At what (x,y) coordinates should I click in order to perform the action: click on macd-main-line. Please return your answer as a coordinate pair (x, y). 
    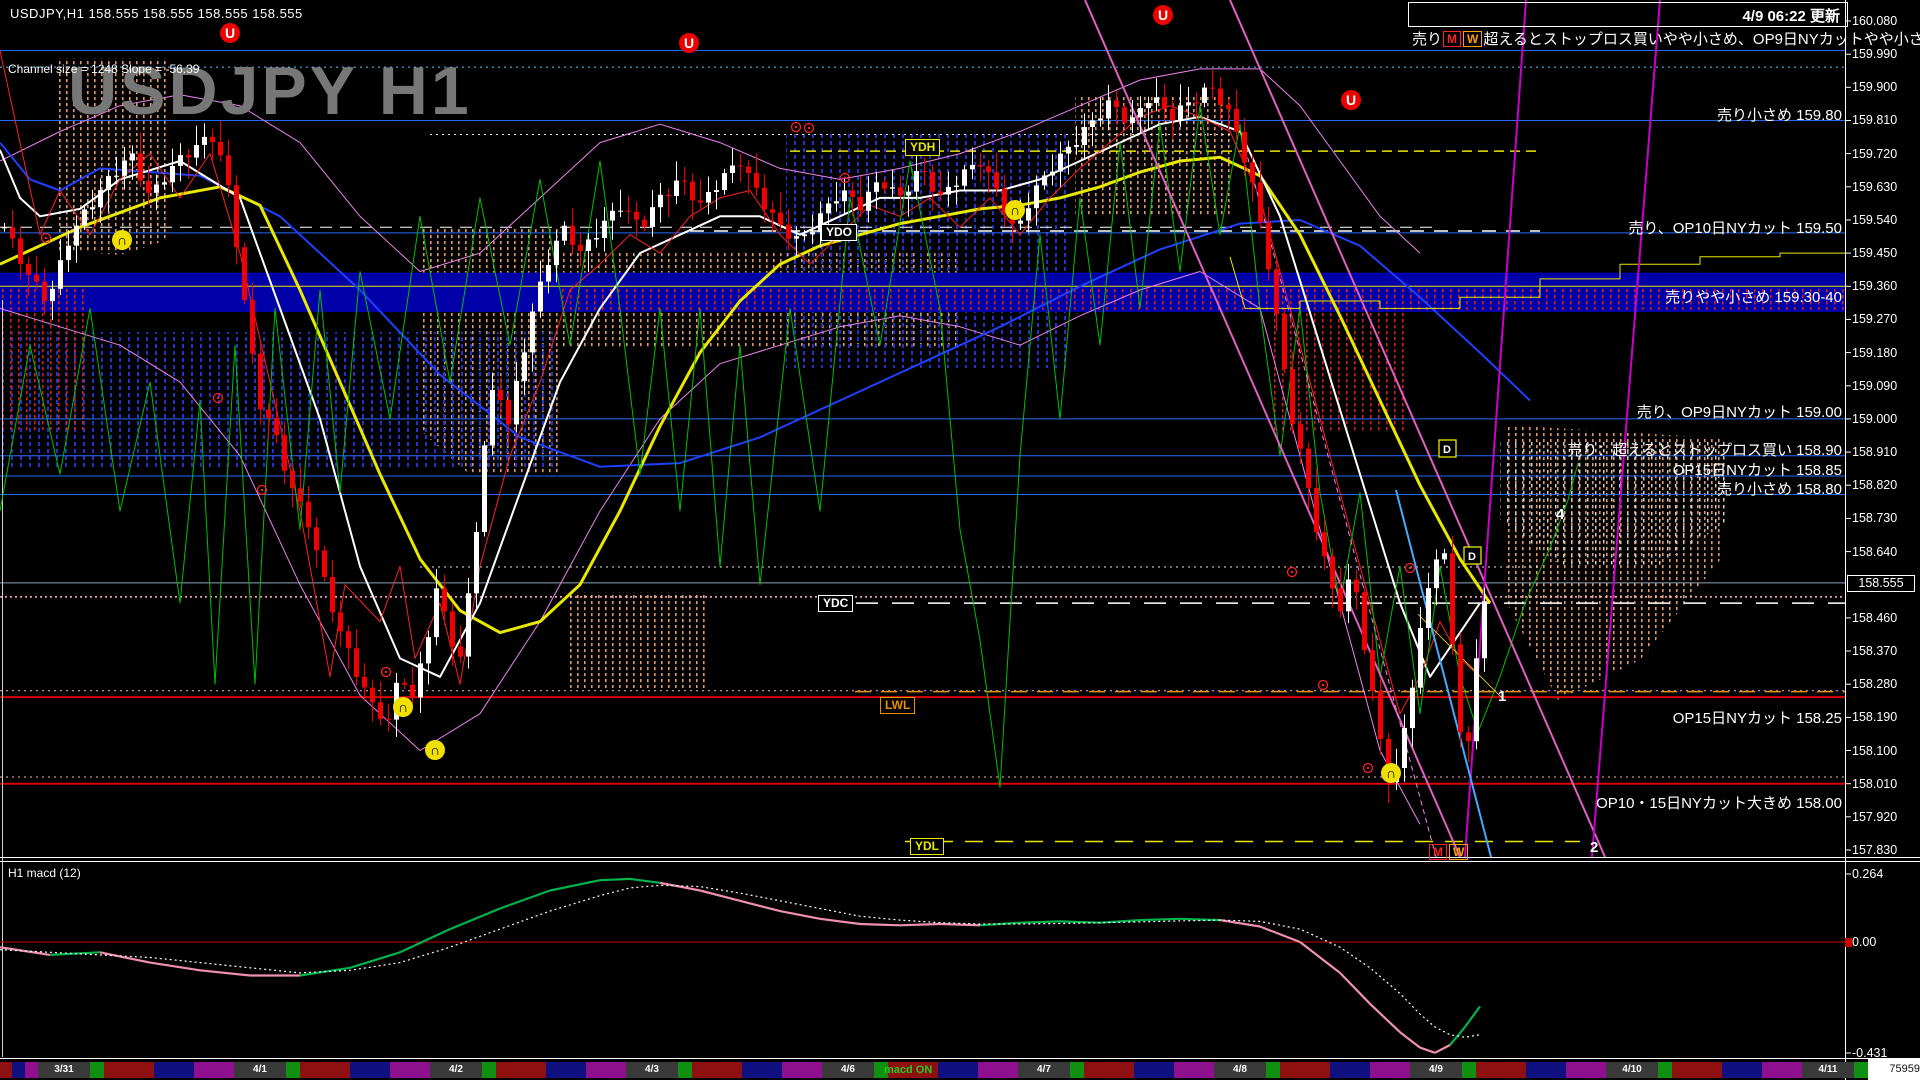
    Looking at the image, I should click on (740, 965).